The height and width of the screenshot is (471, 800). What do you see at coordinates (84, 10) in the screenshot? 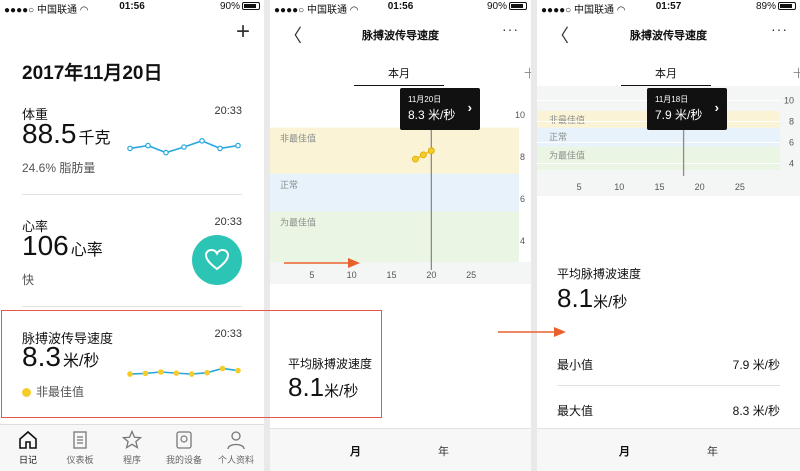
I see `wifi-icon: ◠` at bounding box center [84, 10].